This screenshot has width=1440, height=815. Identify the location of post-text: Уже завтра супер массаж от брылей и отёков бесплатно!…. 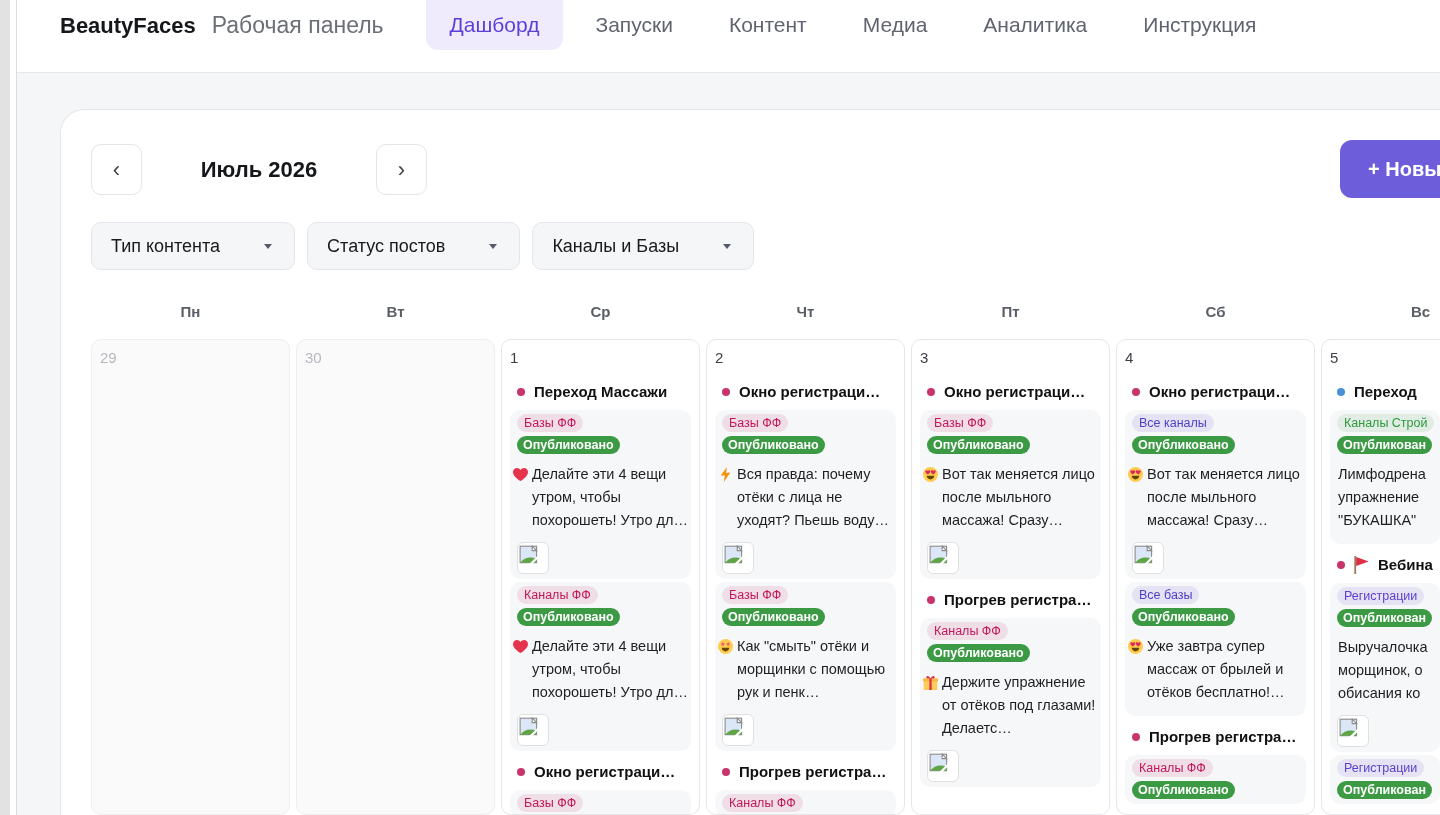
(1216, 669).